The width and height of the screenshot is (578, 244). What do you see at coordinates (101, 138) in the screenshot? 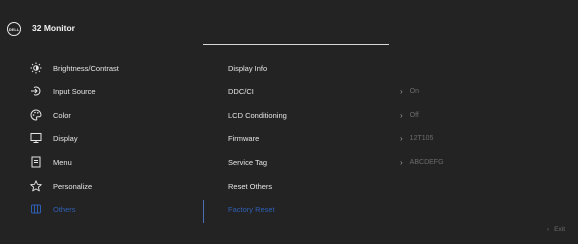
I see `menu-item-display: Display` at bounding box center [101, 138].